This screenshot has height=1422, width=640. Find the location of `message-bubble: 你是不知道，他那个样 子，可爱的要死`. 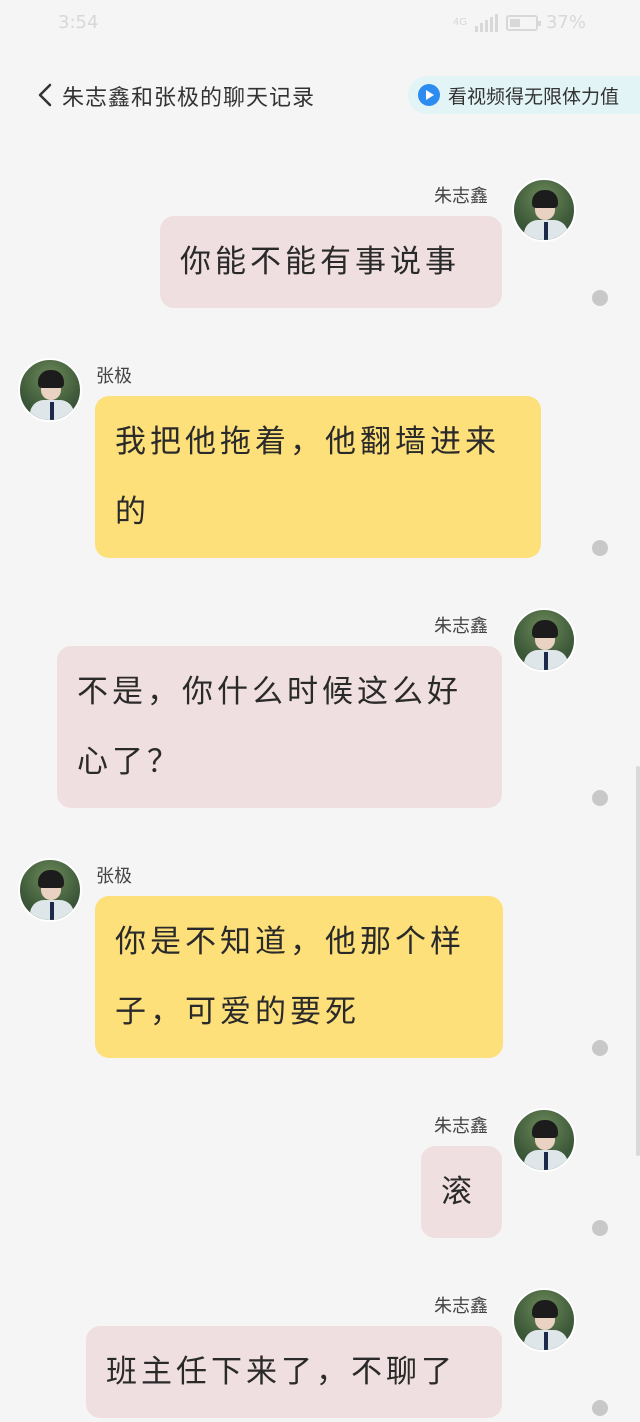

message-bubble: 你是不知道，他那个样 子，可爱的要死 is located at coordinates (299, 977).